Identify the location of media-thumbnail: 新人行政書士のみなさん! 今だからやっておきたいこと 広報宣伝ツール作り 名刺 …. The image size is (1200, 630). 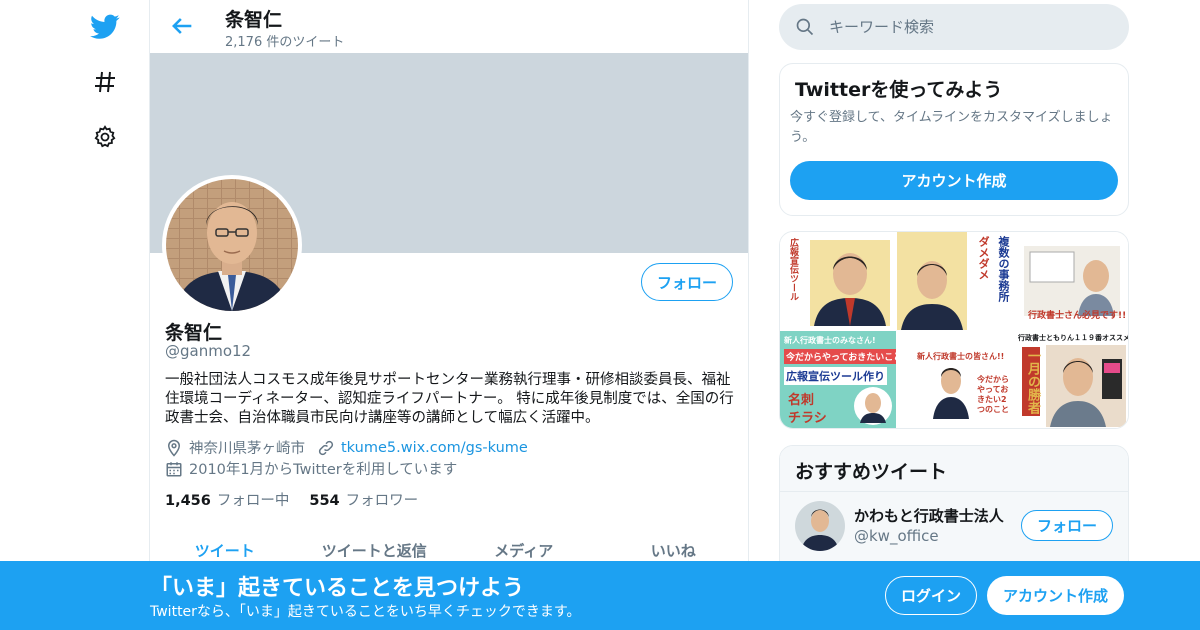
(838, 379).